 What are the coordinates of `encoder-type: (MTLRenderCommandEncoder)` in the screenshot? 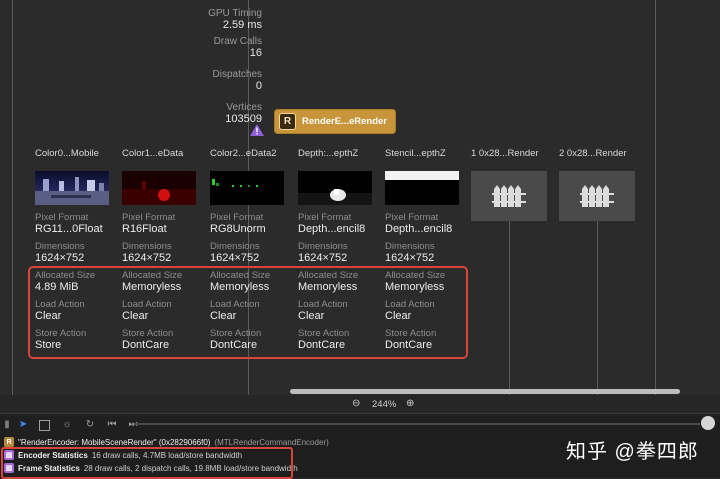 It's located at (271, 442).